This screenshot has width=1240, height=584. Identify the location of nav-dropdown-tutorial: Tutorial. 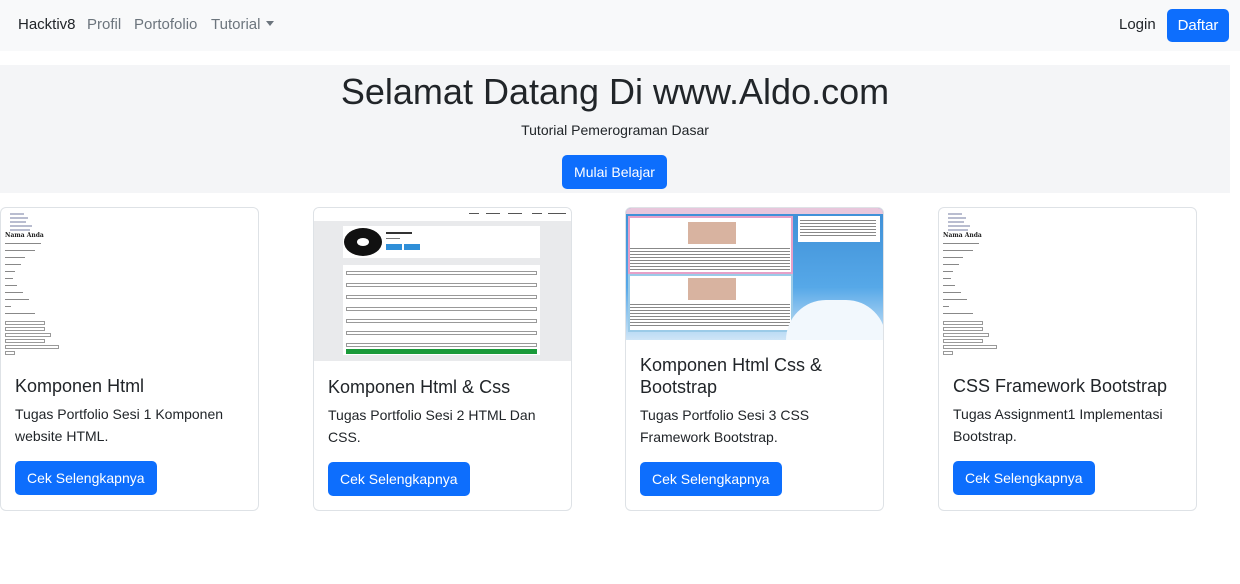
(243, 24).